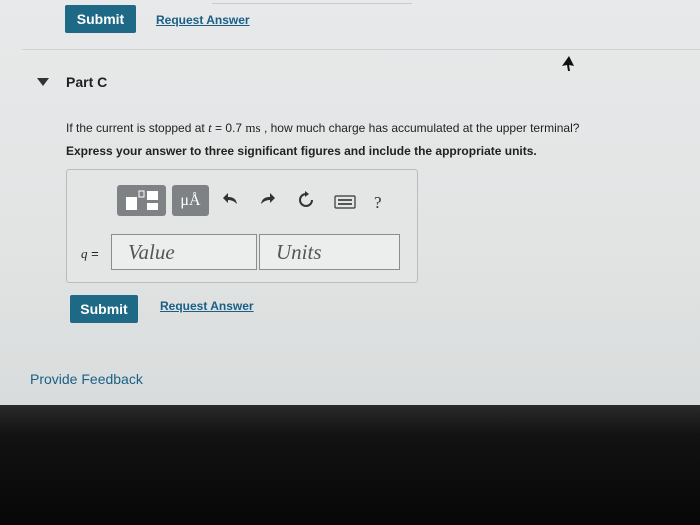  Describe the element at coordinates (267, 201) in the screenshot. I see `redo-icon` at that location.